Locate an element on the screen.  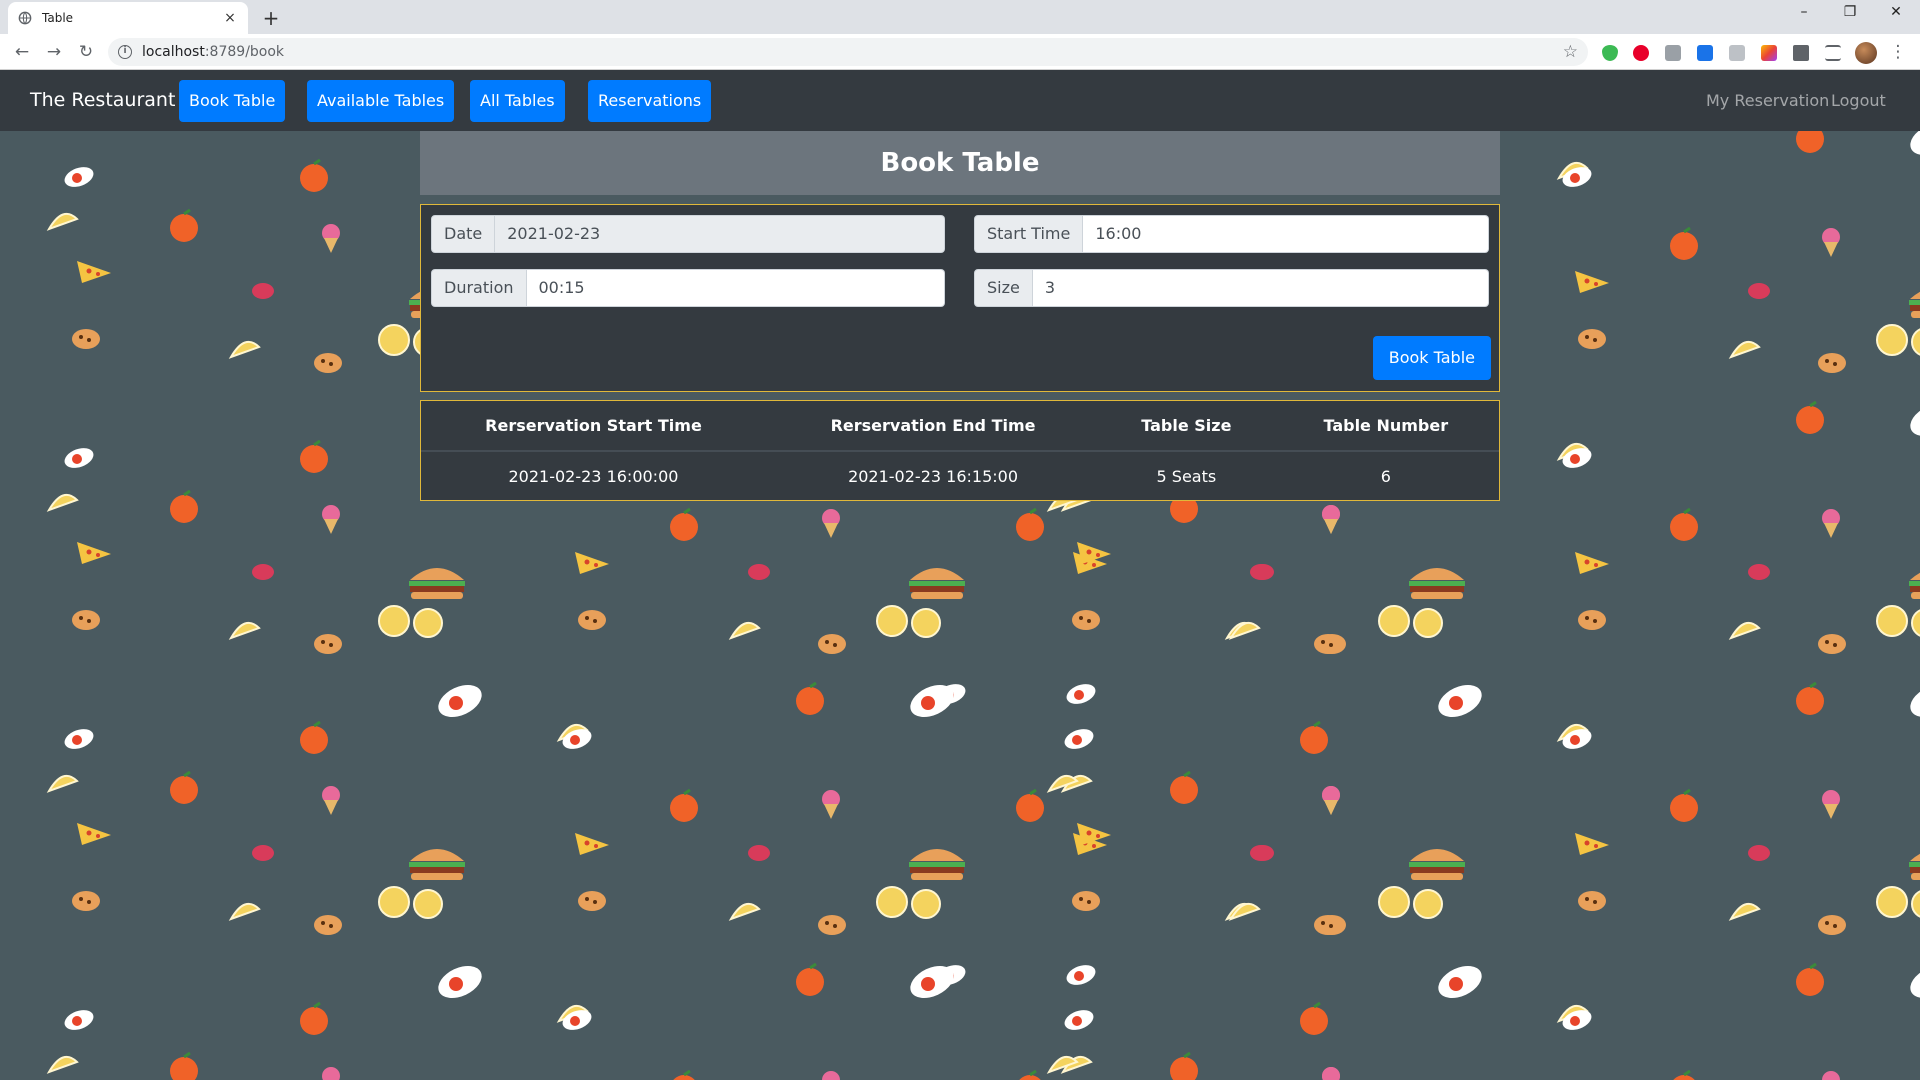
close-tab-icon: × is located at coordinates (230, 18).